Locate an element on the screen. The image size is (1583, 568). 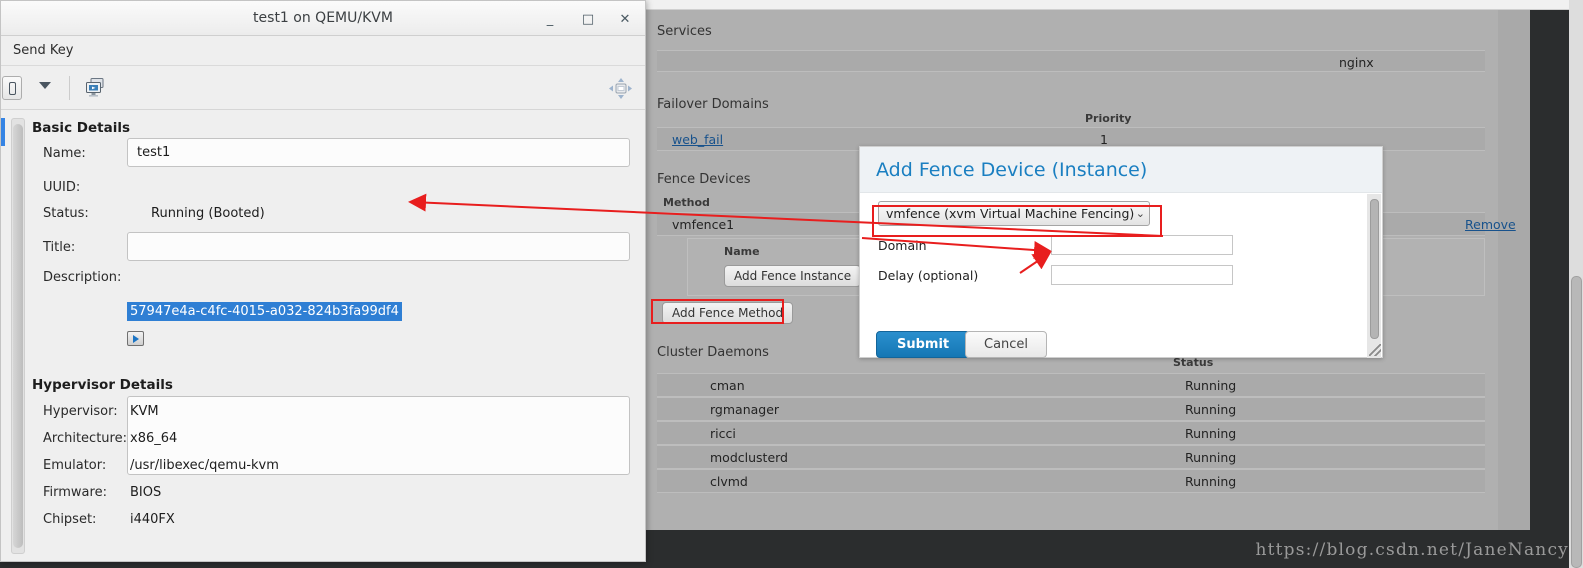
architecture-label: Architecture: is located at coordinates (85, 438).